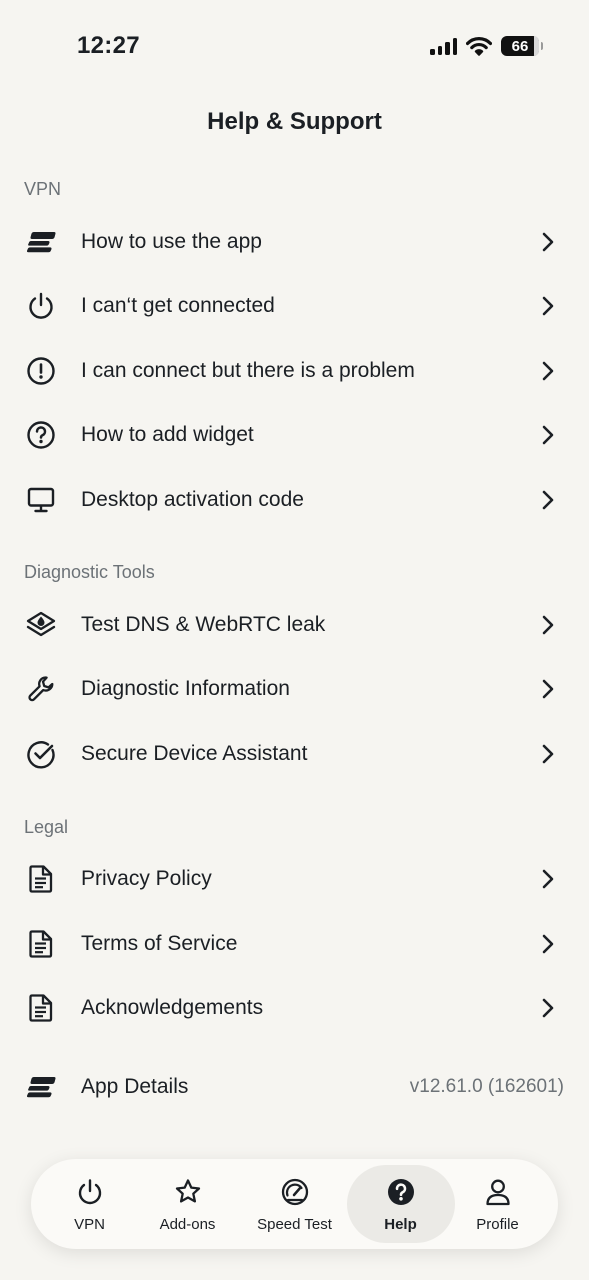 The image size is (589, 1280). What do you see at coordinates (497, 1224) in the screenshot?
I see `tab-label: Profile` at bounding box center [497, 1224].